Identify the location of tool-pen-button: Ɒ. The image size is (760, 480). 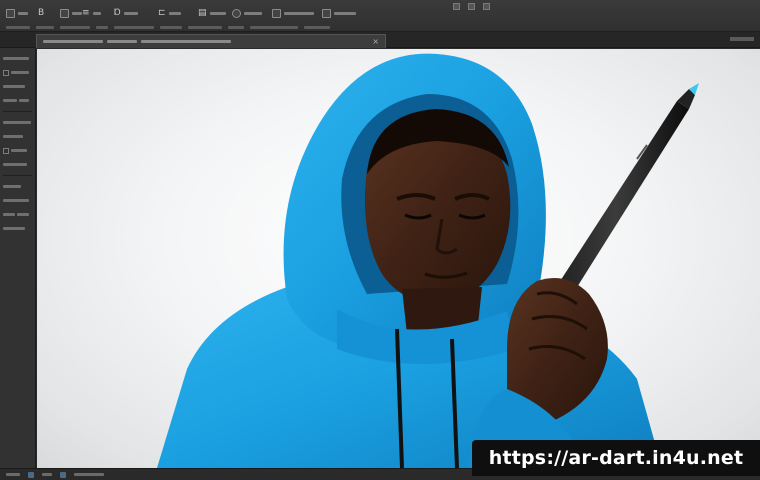
(126, 13).